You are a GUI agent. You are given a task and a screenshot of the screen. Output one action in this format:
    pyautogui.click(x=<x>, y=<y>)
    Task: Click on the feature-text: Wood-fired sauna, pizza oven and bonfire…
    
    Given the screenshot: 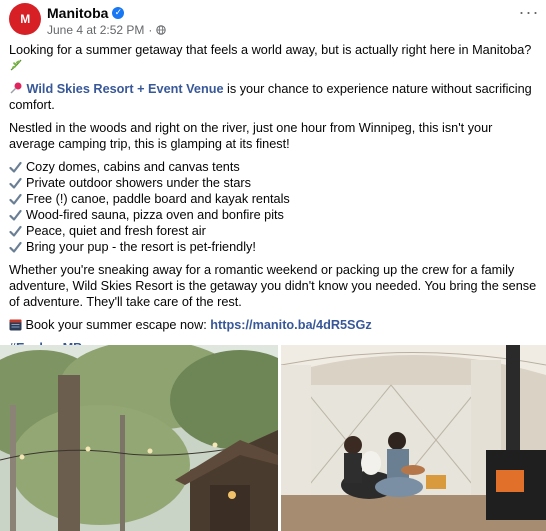 What is the action you would take?
    pyautogui.click(x=155, y=215)
    